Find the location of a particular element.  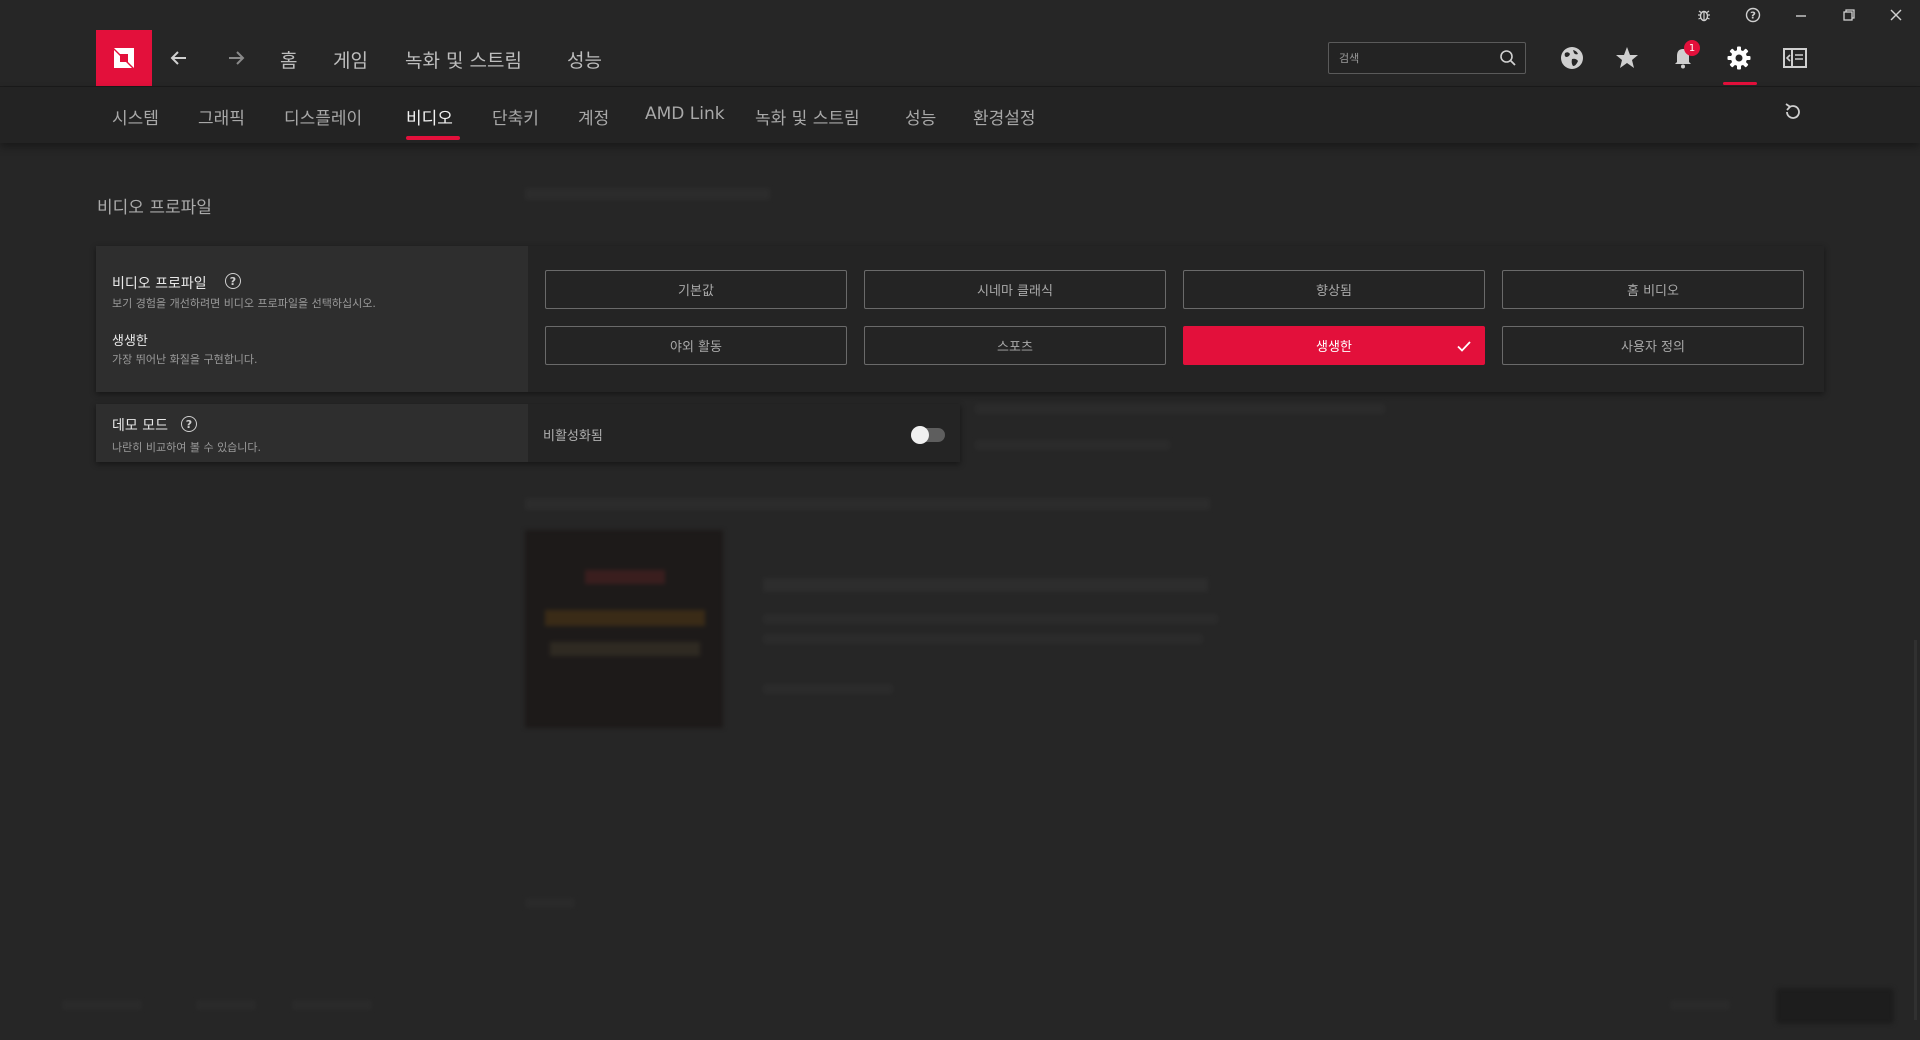

profile-vivid-label: 생생한 is located at coordinates (1334, 347).